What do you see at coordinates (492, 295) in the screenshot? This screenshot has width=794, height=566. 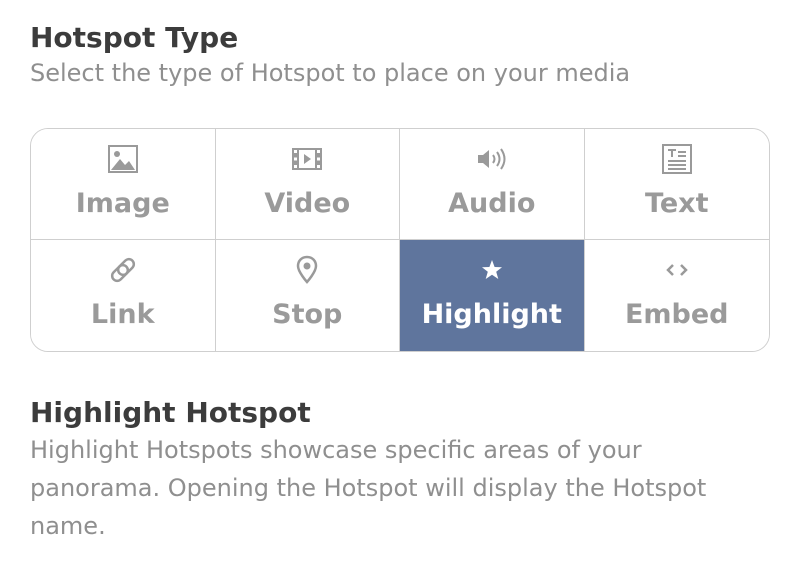 I see `hotspot-type-highlight: Highlight` at bounding box center [492, 295].